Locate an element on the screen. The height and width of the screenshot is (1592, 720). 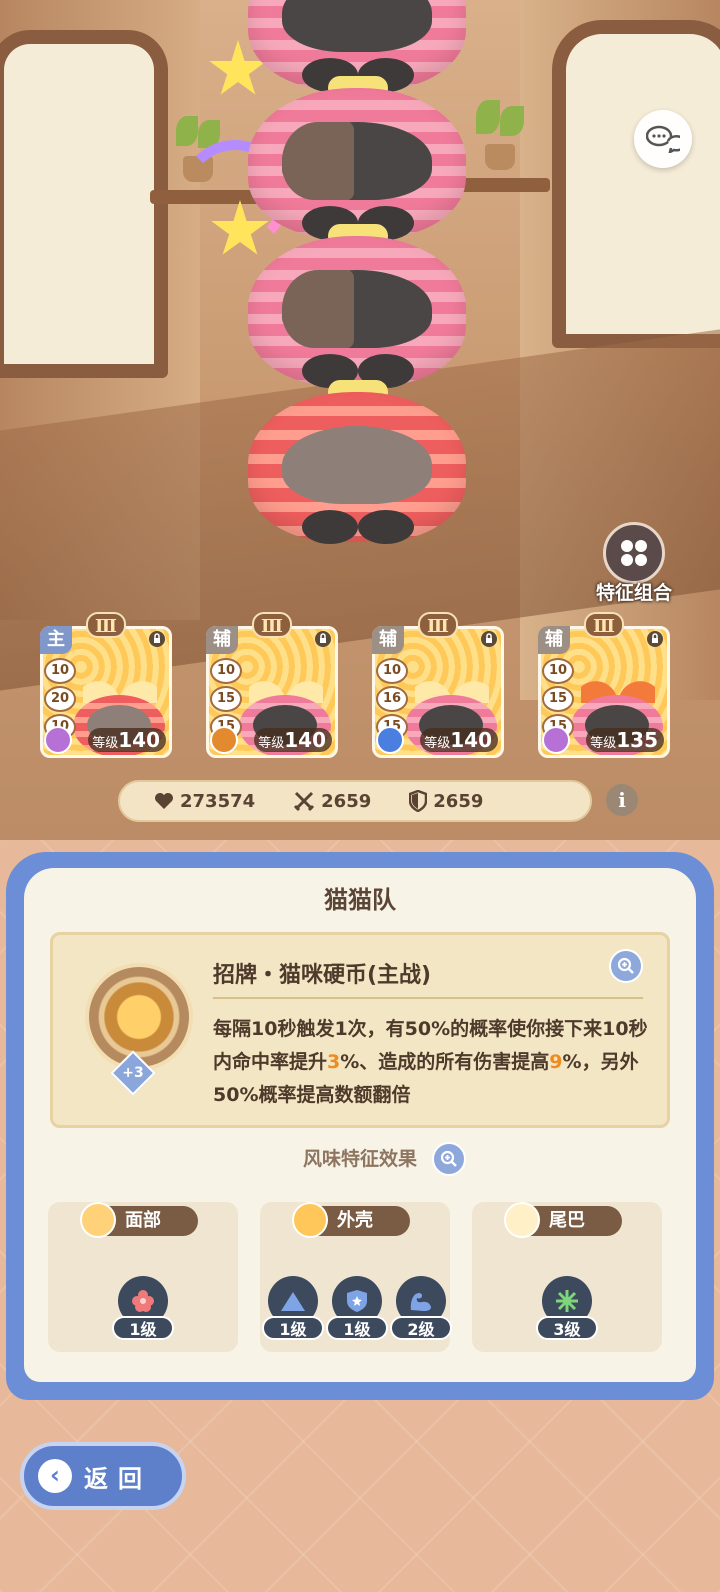
trait-face: 面部 1级 is located at coordinates (143, 1277).